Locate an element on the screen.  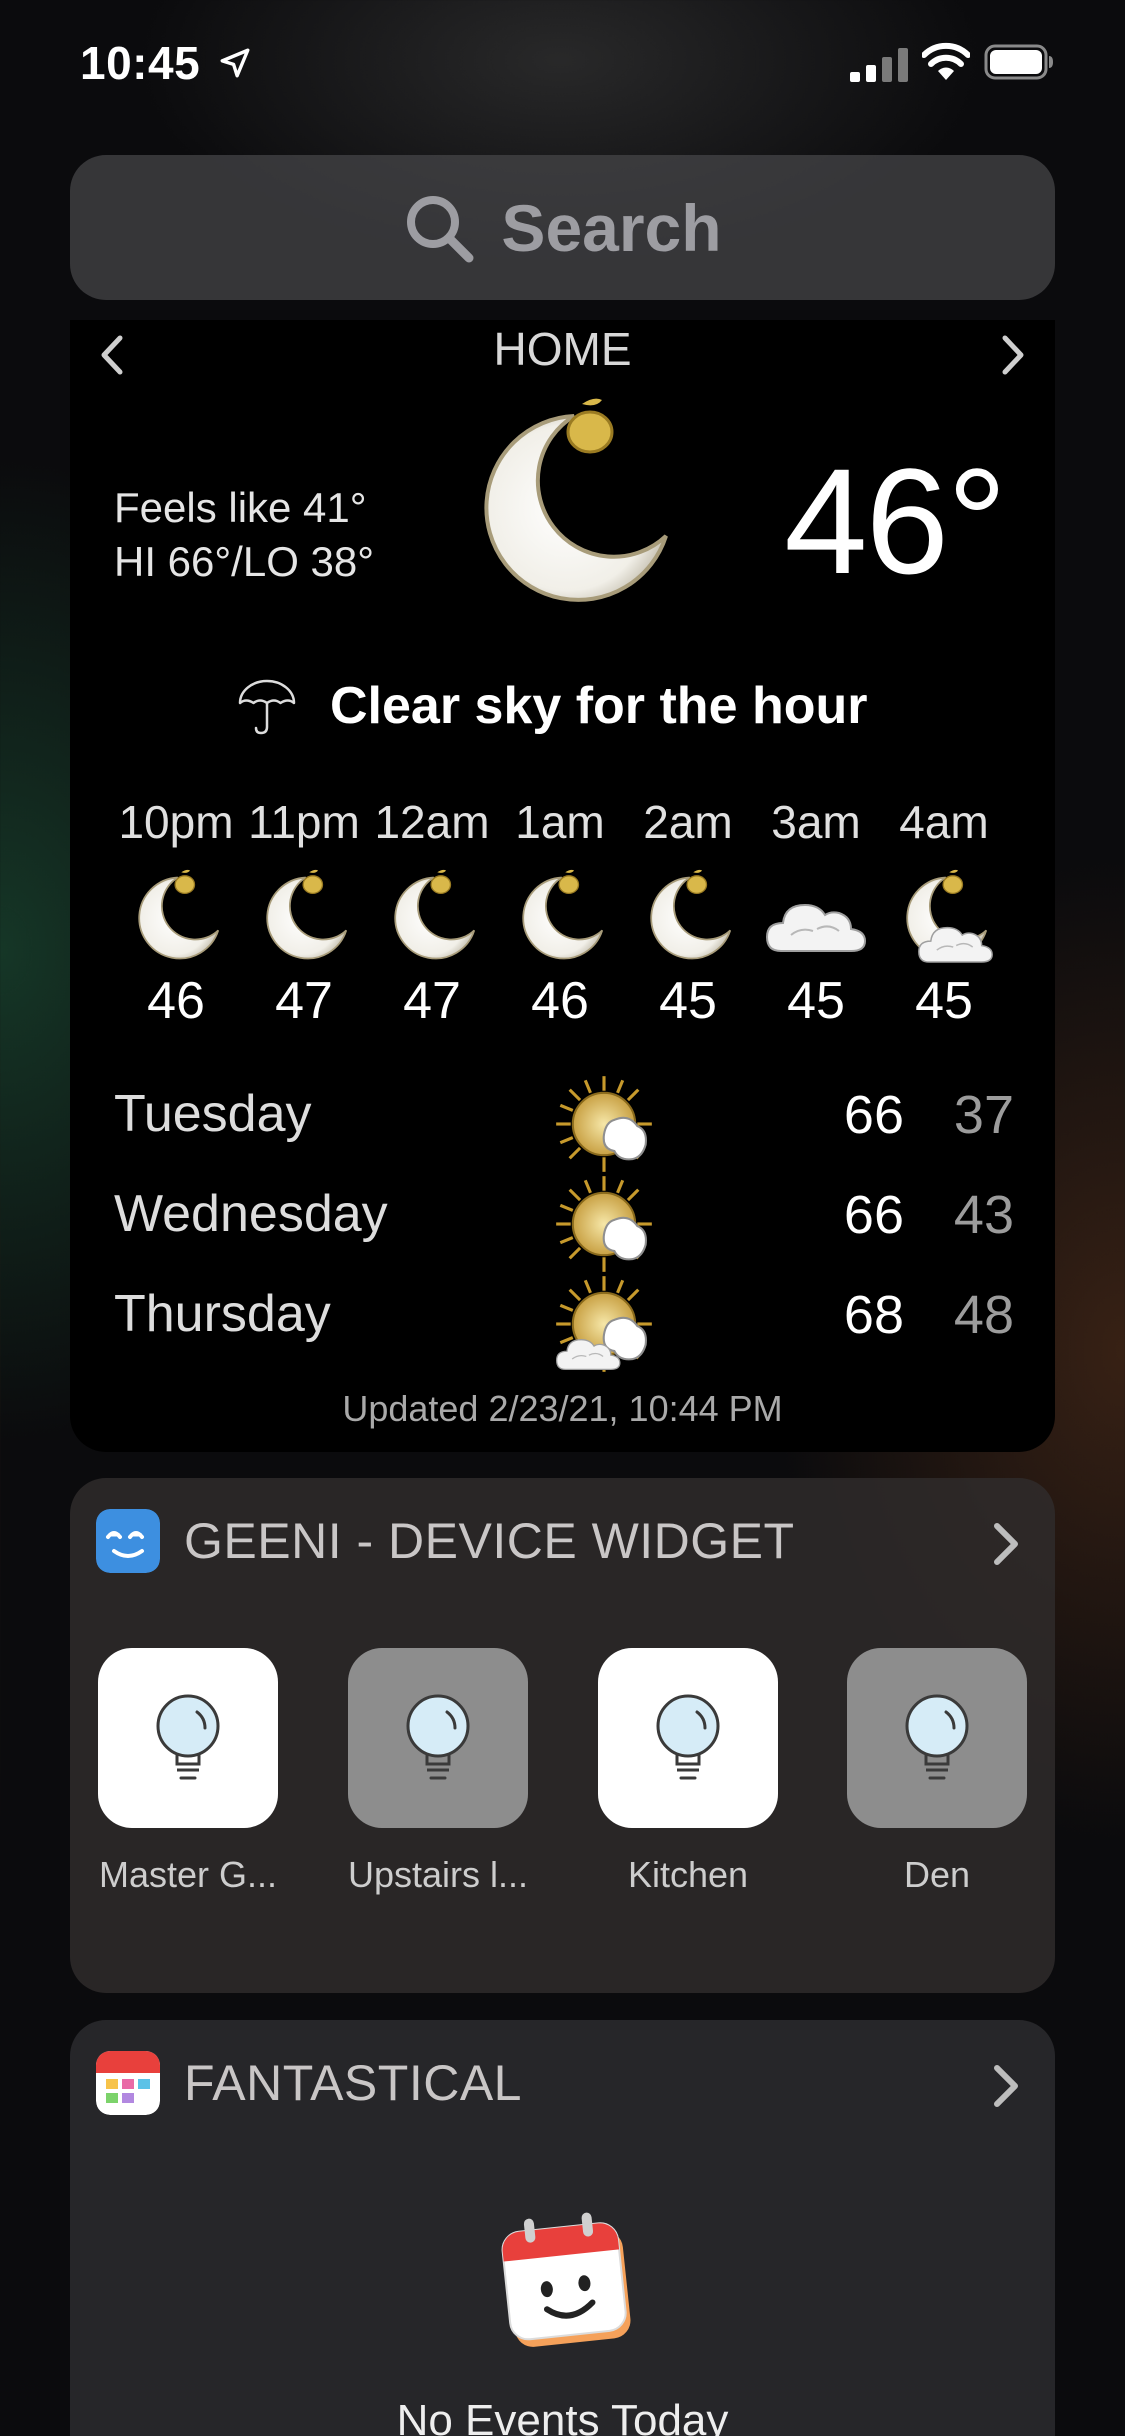
hourly-item: 12am 47 is located at coordinates (432, 913).